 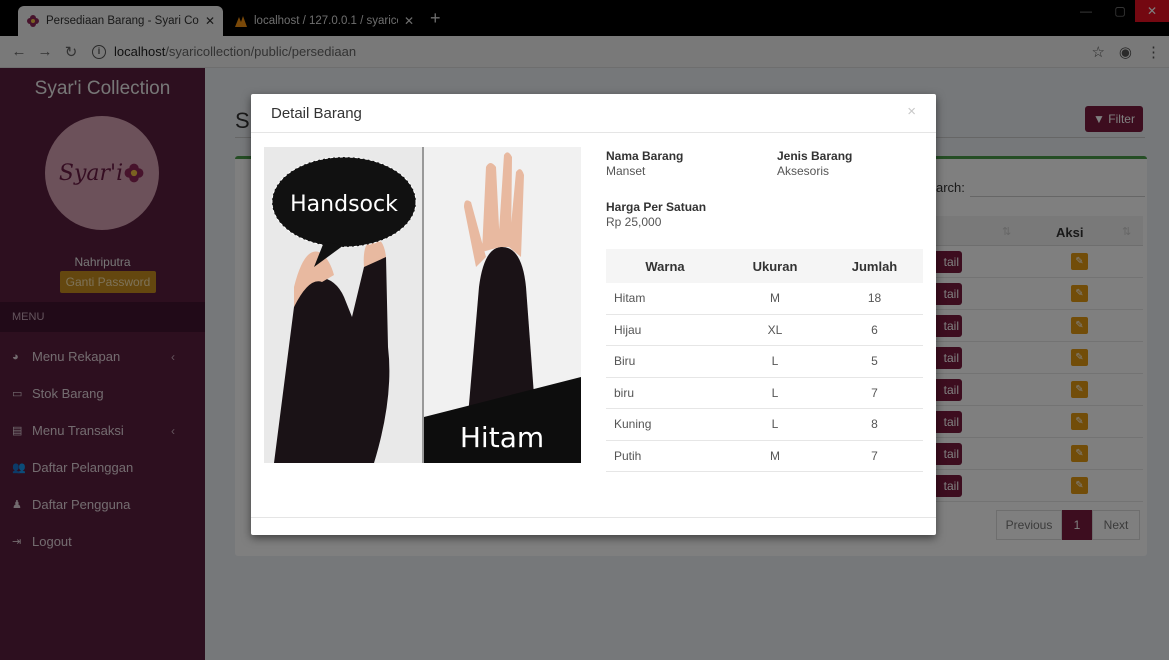 What do you see at coordinates (624, 392) in the screenshot?
I see `cell-warna: biru` at bounding box center [624, 392].